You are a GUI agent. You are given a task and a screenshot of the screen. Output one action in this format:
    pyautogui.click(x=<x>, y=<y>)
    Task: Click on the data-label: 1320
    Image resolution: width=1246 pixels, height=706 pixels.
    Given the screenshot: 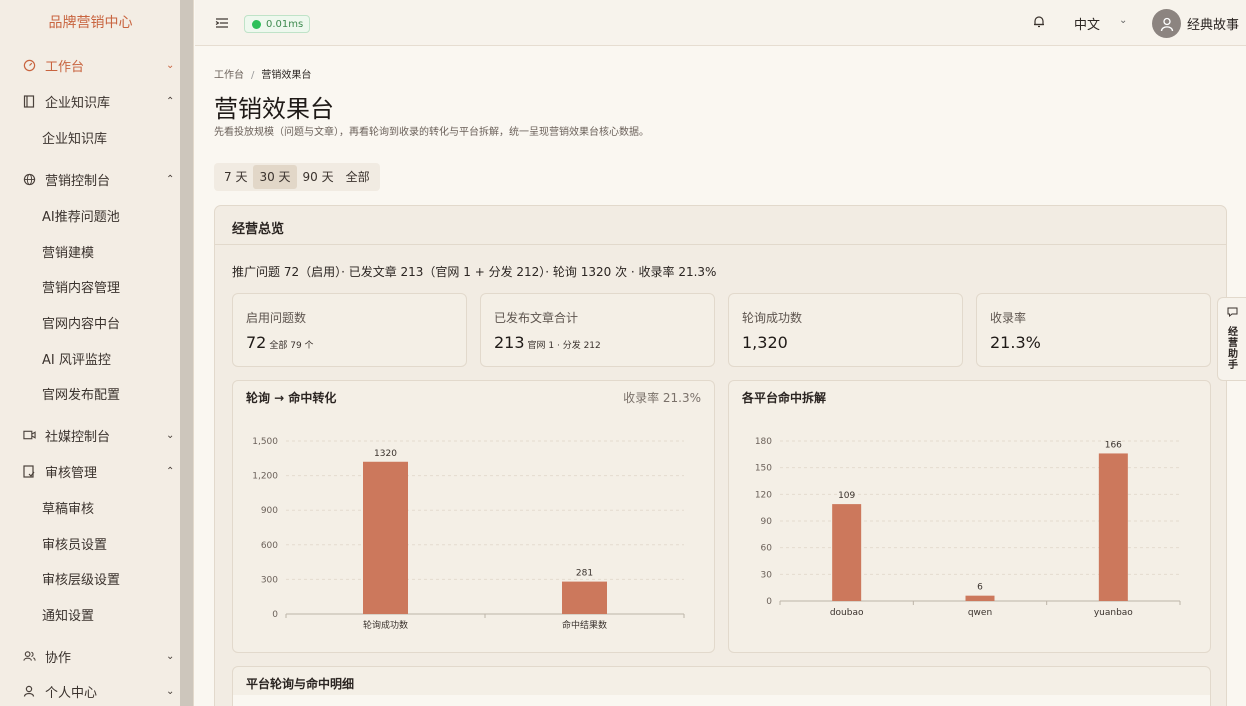 What is the action you would take?
    pyautogui.click(x=385, y=454)
    